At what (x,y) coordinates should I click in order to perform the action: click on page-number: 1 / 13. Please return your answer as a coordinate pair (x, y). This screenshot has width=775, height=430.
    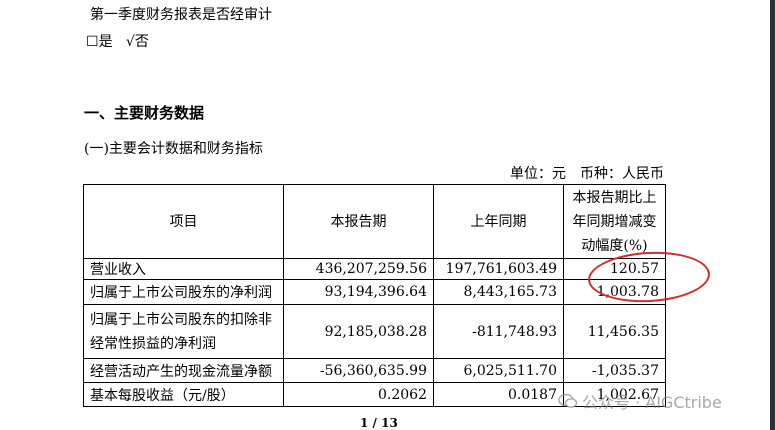
    Looking at the image, I should click on (379, 423).